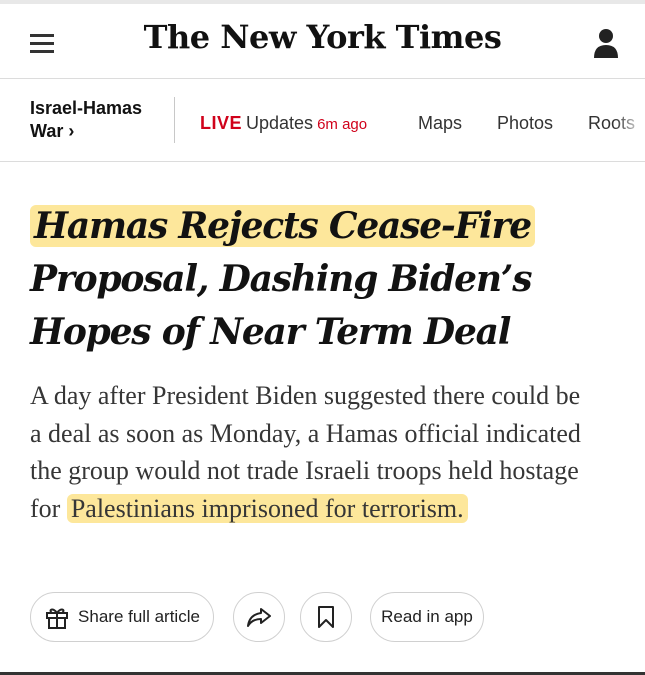  What do you see at coordinates (174, 120) in the screenshot?
I see `nav-divider` at bounding box center [174, 120].